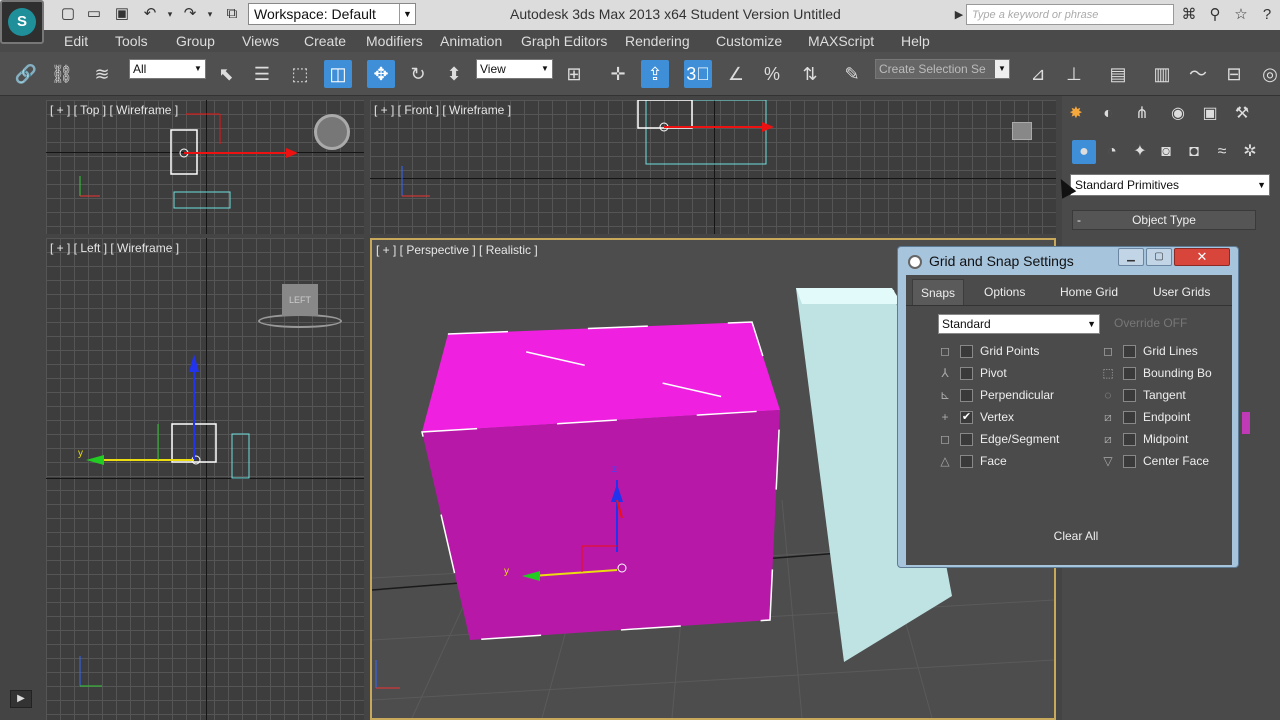  I want to click on tangent-checkbox, so click(1129, 395).